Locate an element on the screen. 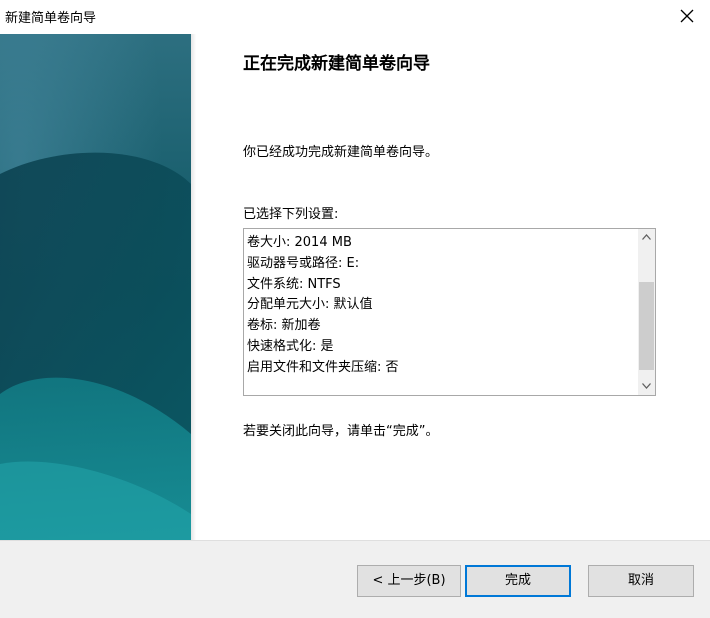 Image resolution: width=710 pixels, height=618 pixels. cancel-button: 取消 is located at coordinates (641, 581).